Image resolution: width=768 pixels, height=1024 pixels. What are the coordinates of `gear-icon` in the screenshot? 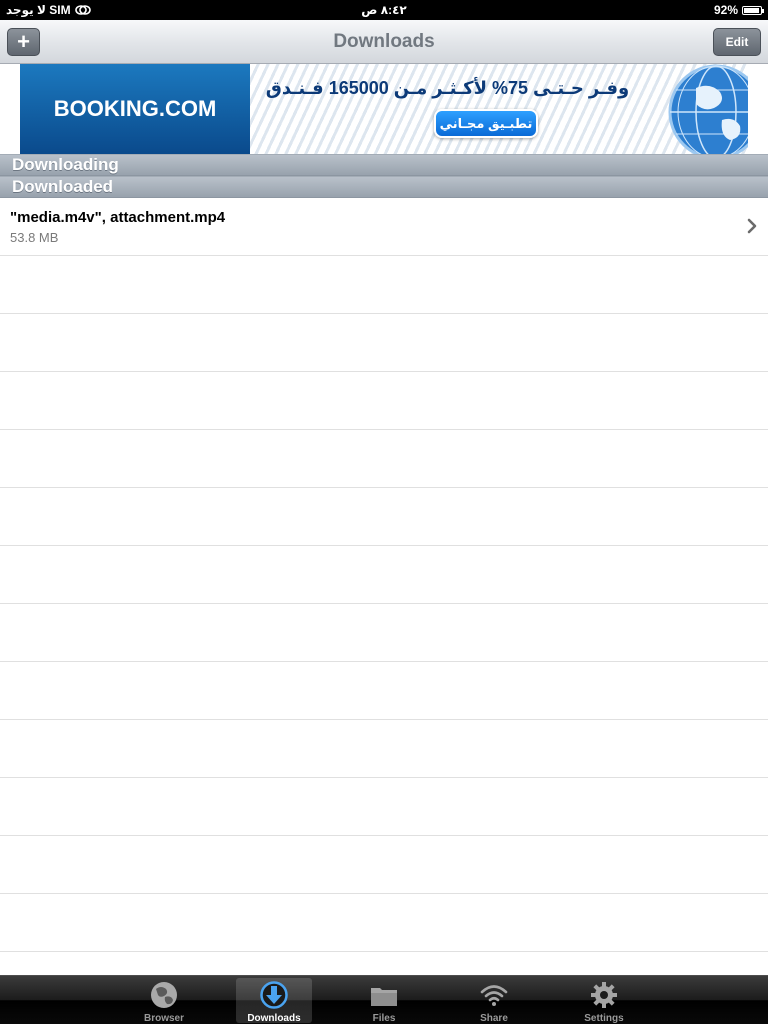 It's located at (604, 995).